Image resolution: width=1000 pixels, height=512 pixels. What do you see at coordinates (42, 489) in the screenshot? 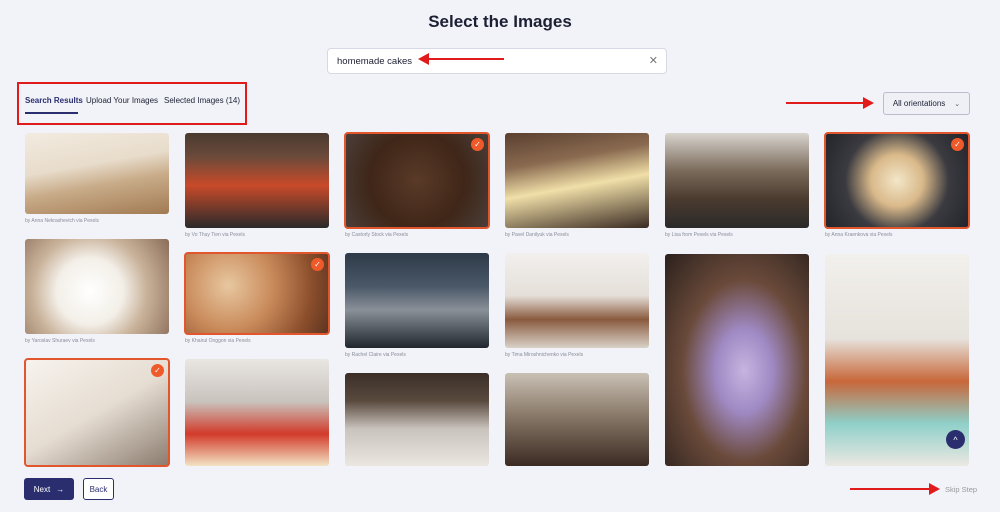
I see `next-button-label: Next` at bounding box center [42, 489].